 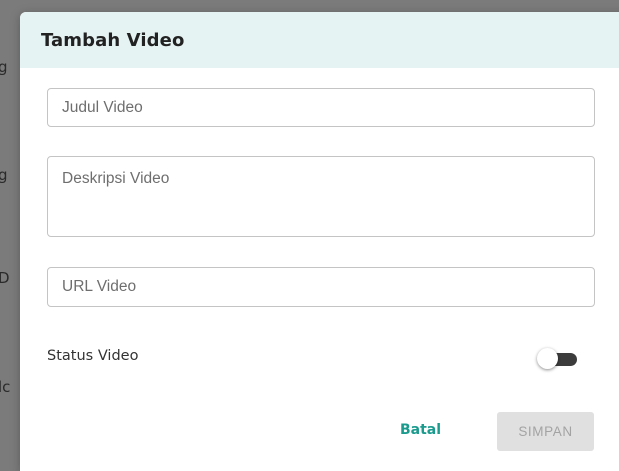 What do you see at coordinates (5, 278) in the screenshot?
I see `background-text-fragment: D` at bounding box center [5, 278].